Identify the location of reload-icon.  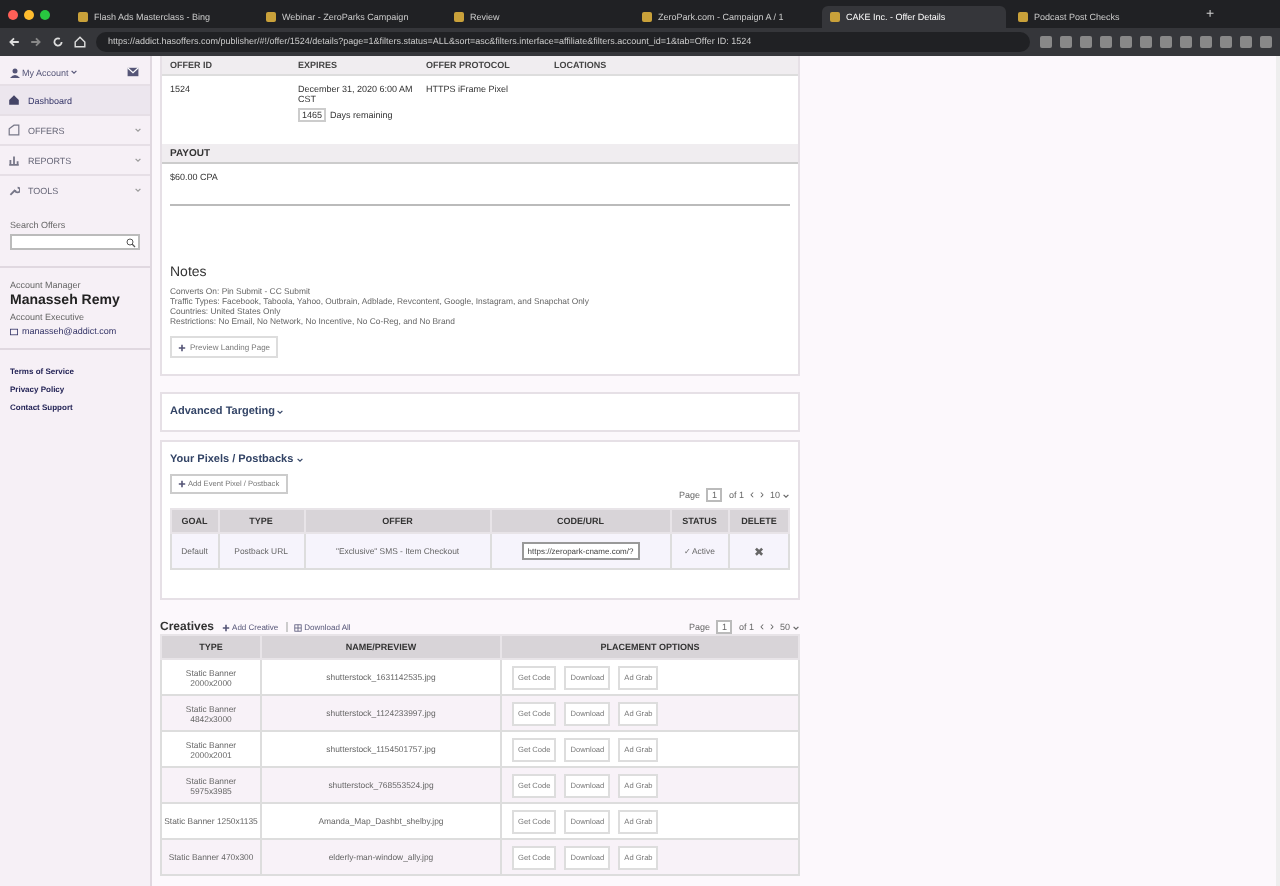
(58, 42).